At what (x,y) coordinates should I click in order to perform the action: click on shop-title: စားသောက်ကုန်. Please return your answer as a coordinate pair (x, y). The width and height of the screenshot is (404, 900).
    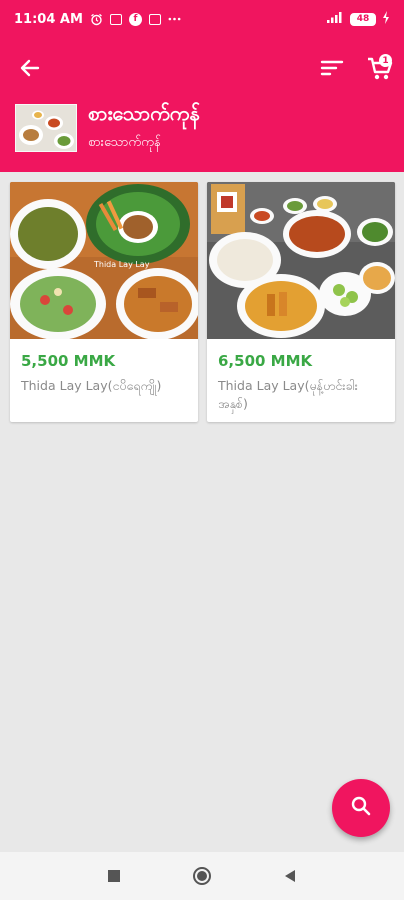
    Looking at the image, I should click on (144, 113).